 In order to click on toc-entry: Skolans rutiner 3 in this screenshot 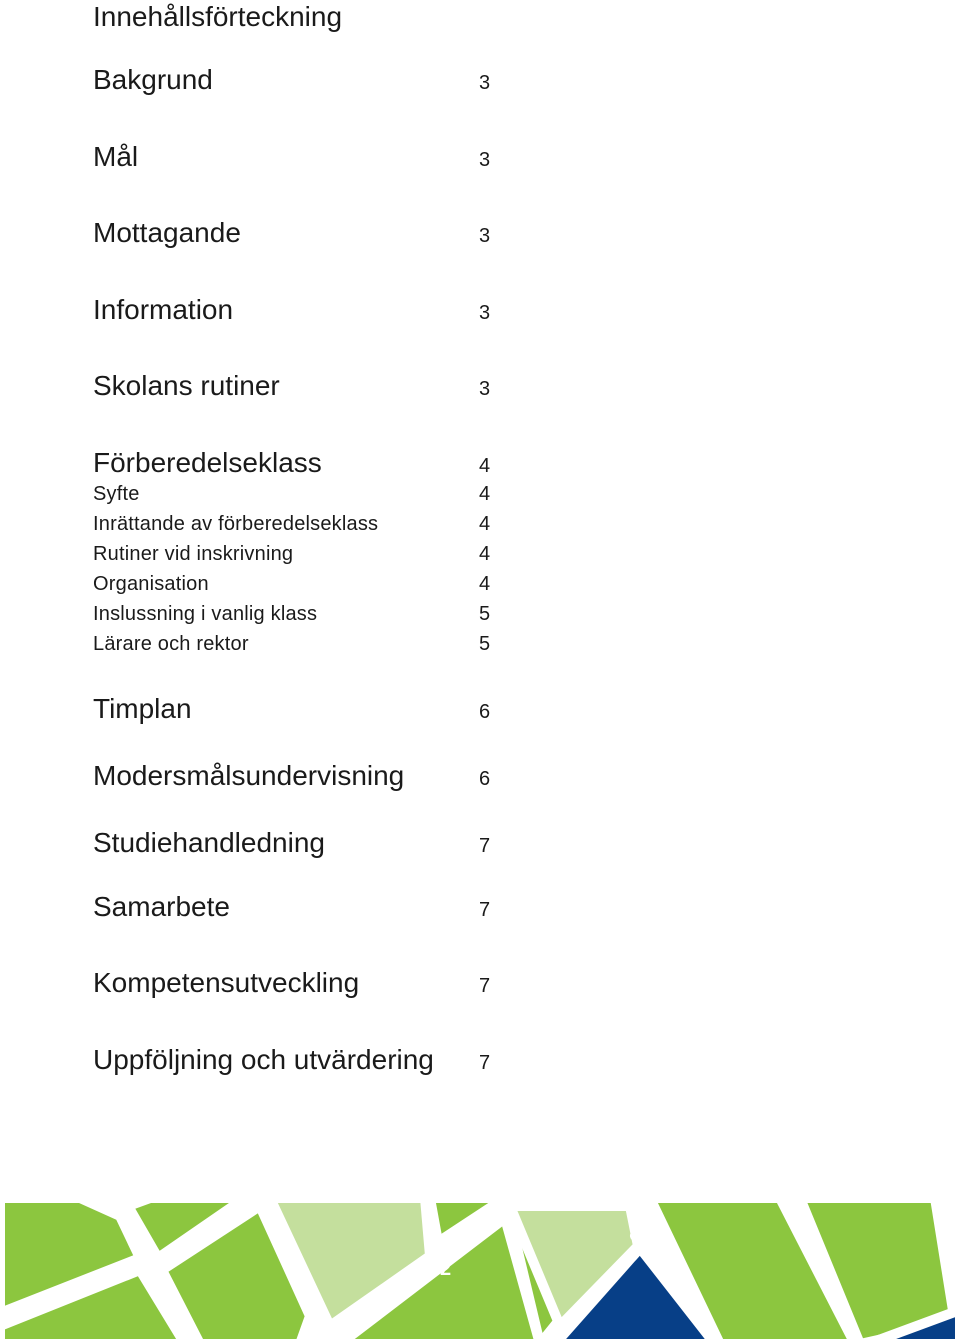, I will do `click(293, 387)`.